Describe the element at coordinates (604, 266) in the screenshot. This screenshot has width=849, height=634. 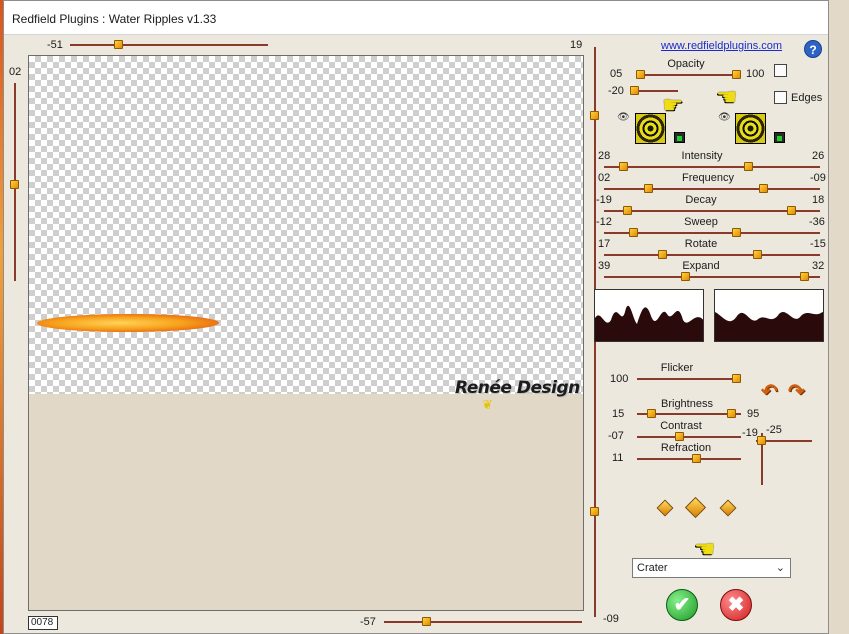
I see `expand-left-value: 39` at that location.